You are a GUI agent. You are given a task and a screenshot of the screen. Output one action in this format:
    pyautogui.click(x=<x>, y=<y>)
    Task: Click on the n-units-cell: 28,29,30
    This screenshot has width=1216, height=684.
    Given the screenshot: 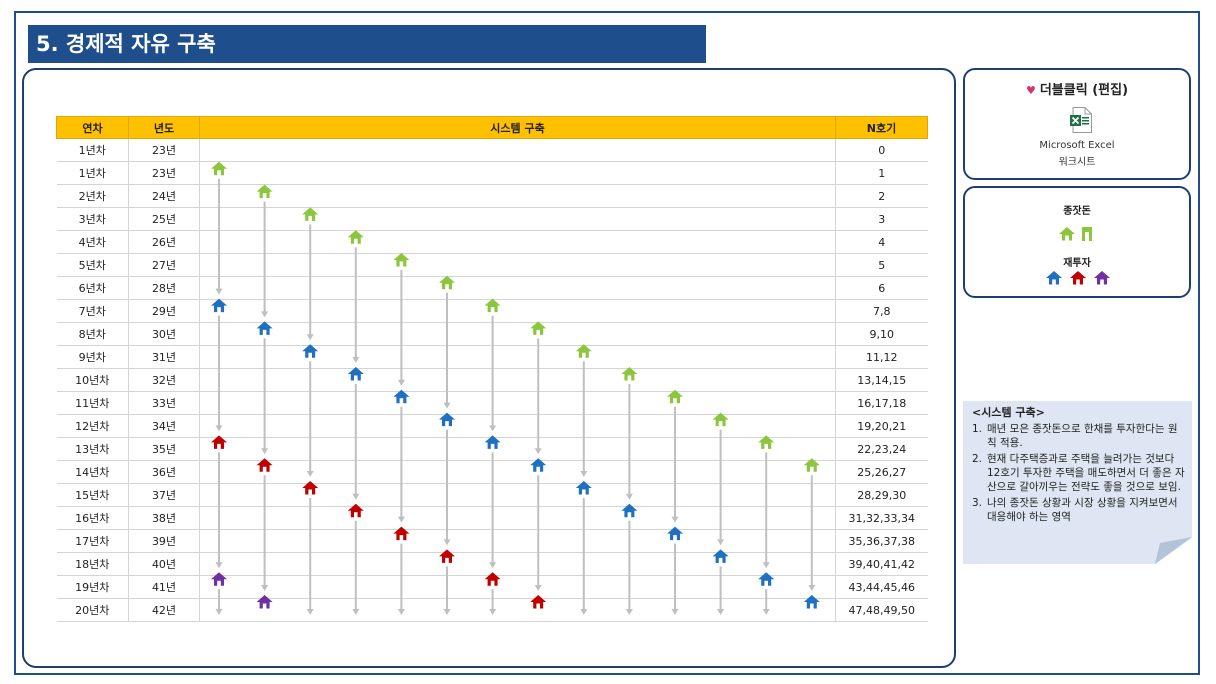 What is the action you would take?
    pyautogui.click(x=881, y=495)
    